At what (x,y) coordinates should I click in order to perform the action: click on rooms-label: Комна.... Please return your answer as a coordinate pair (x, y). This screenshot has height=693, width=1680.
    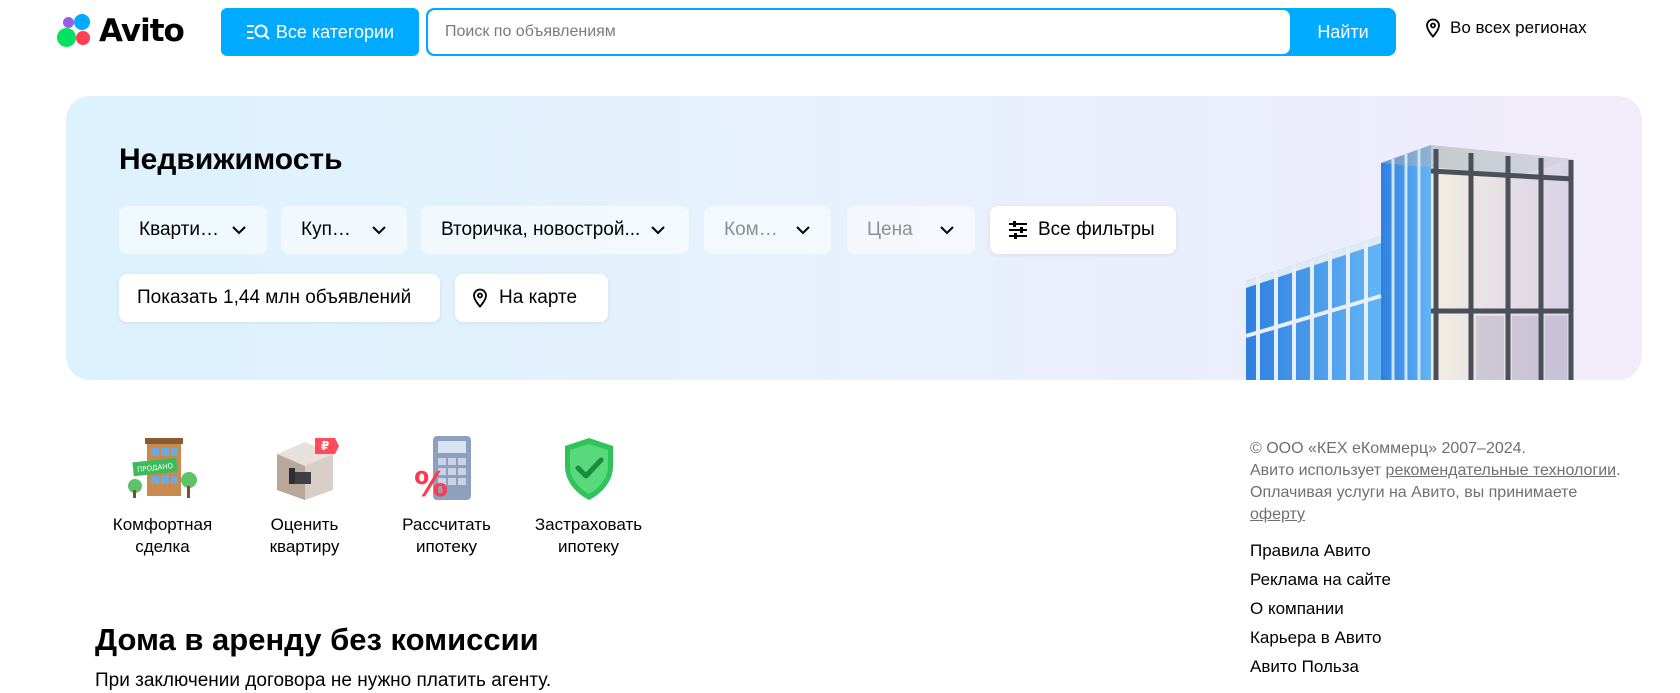
    Looking at the image, I should click on (754, 229).